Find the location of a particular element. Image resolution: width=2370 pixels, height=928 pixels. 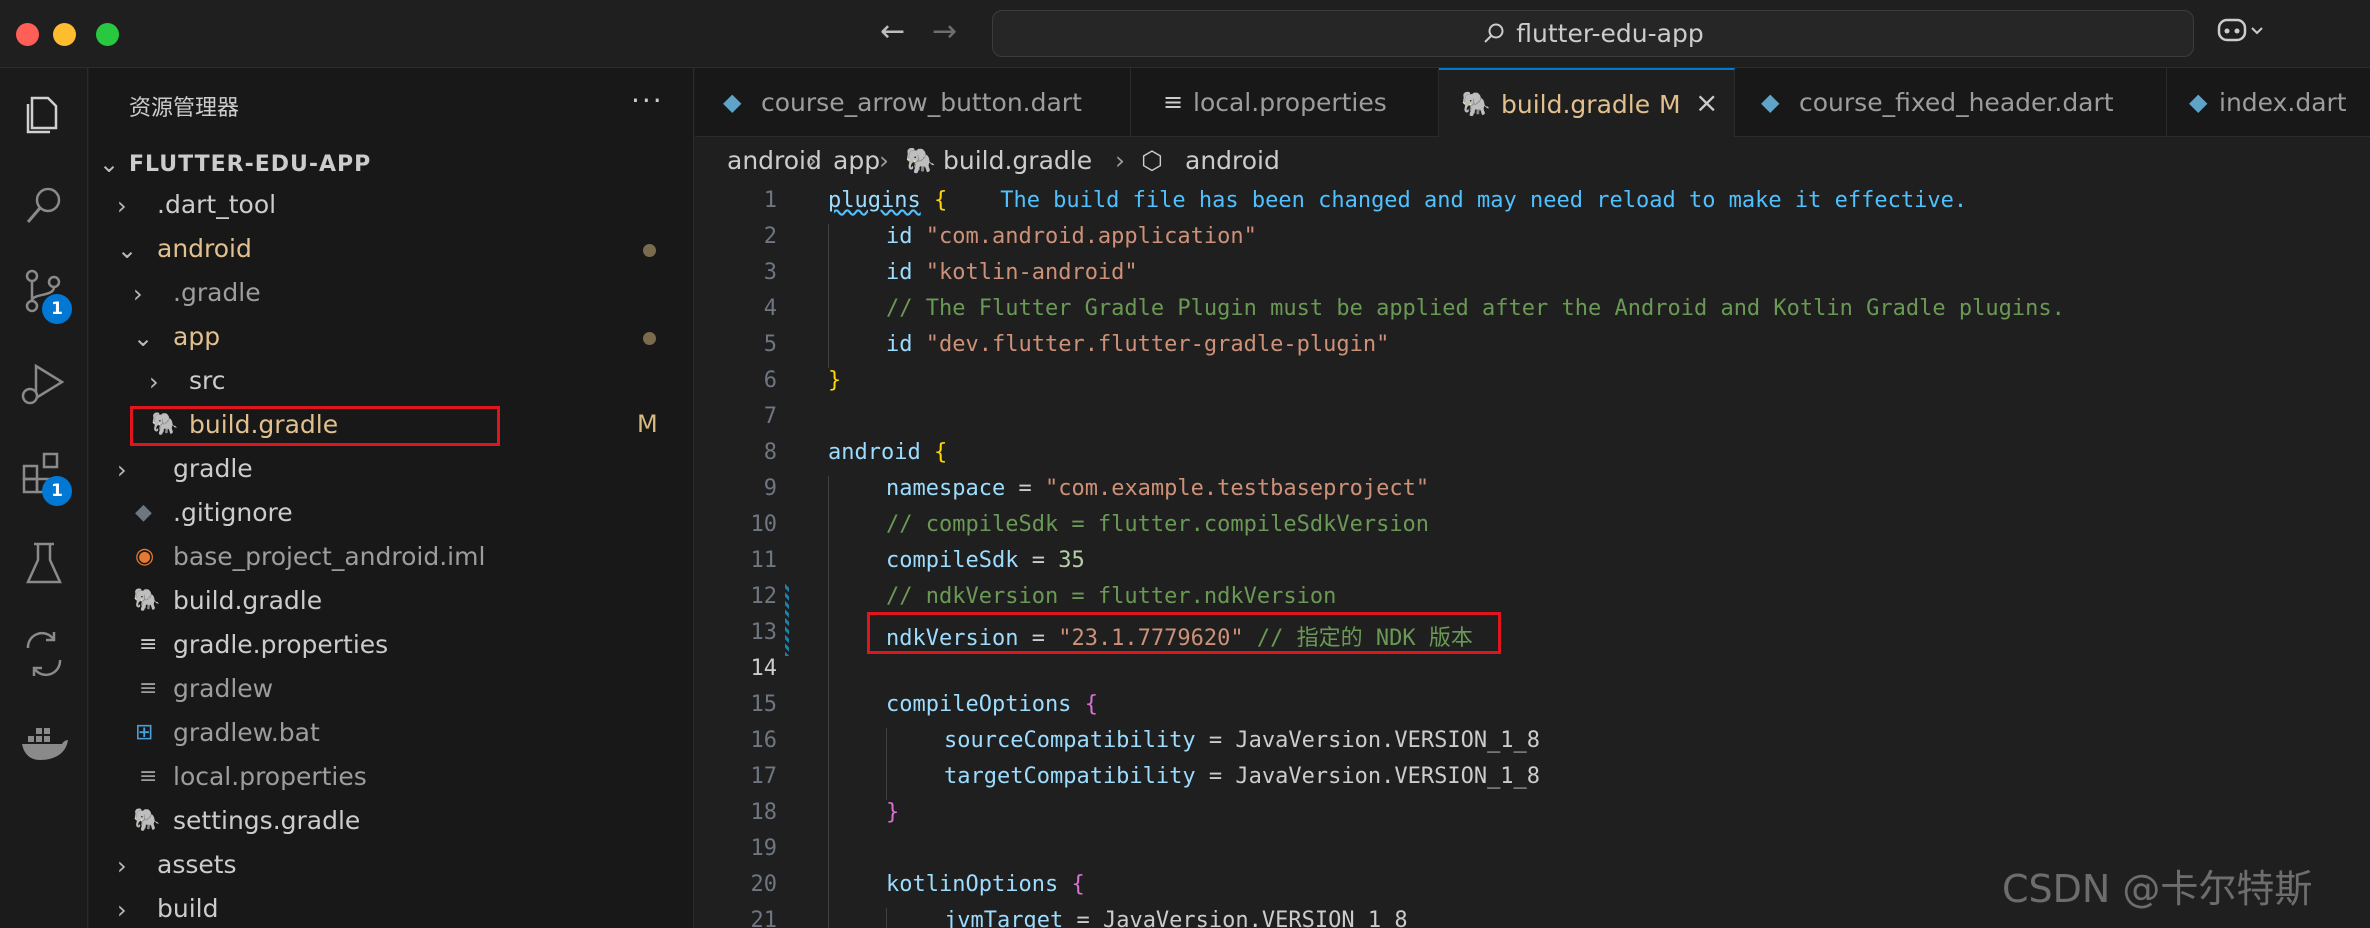

tree-item-label: gradlew.bat is located at coordinates (246, 732).